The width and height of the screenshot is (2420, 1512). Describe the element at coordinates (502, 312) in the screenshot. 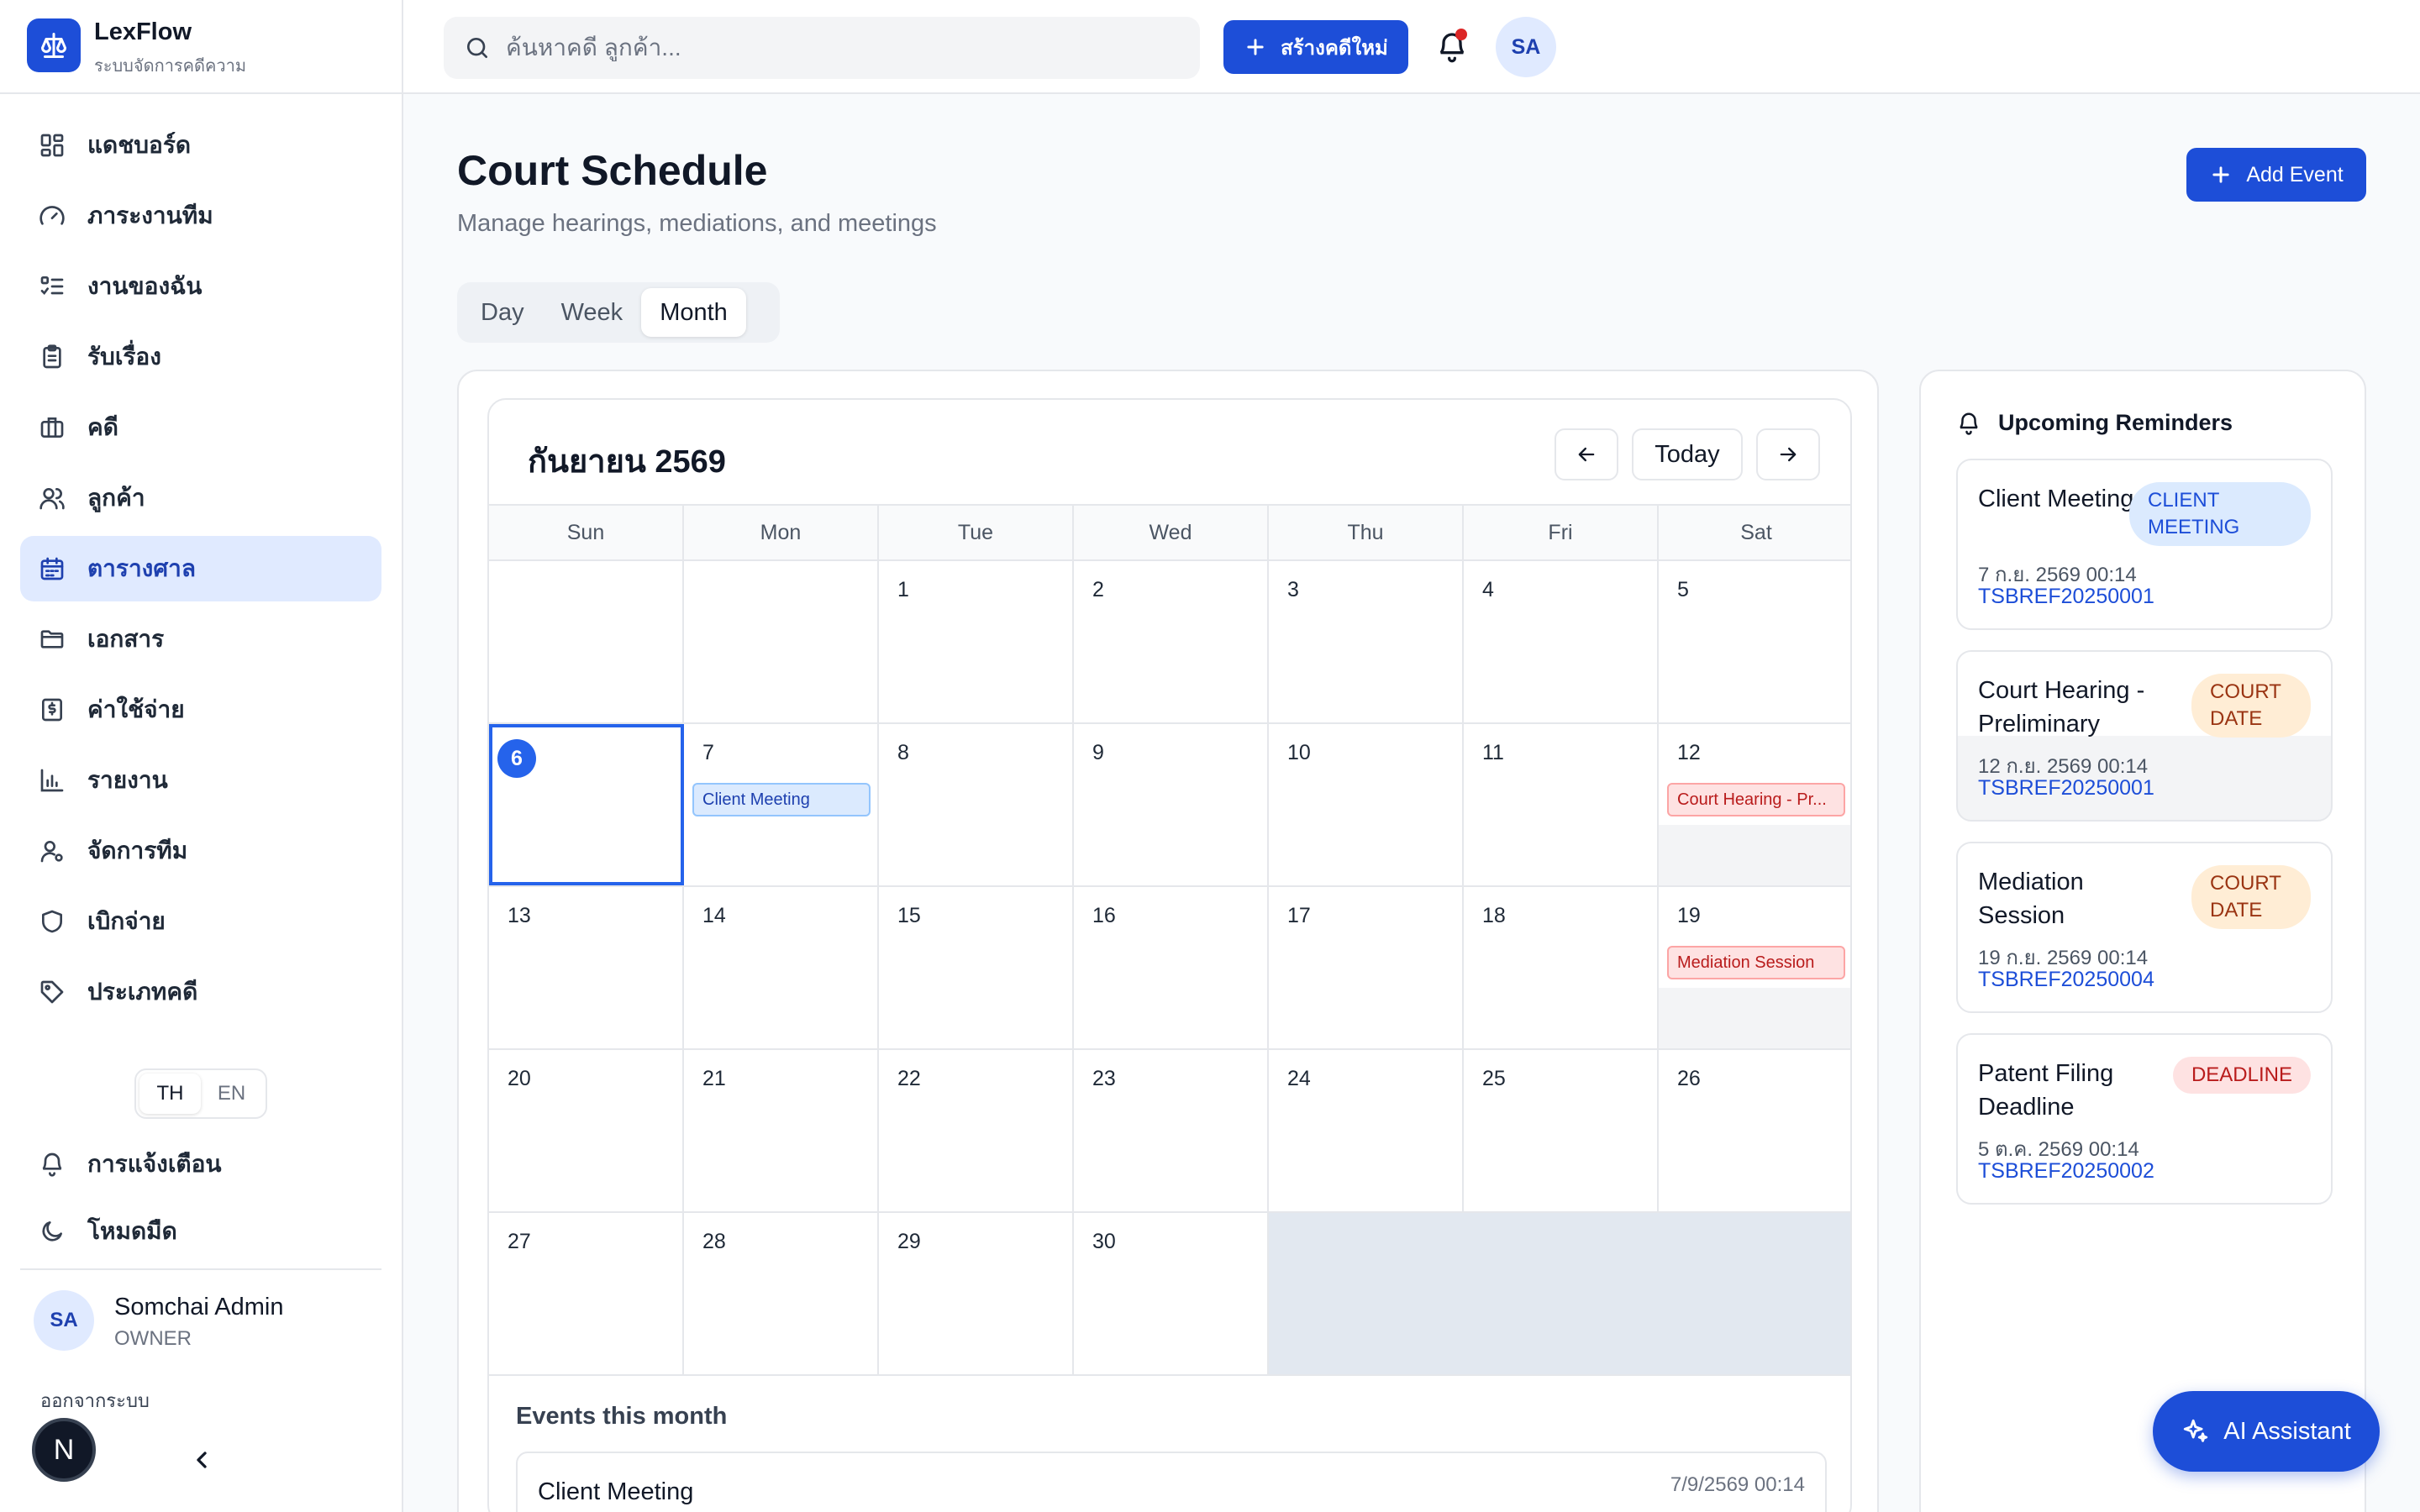

I see `tab-day: Day` at that location.